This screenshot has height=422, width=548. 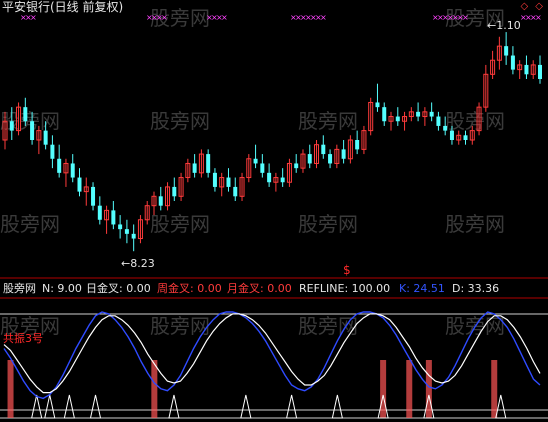 What do you see at coordinates (345, 288) in the screenshot?
I see `param-refline: REFLINE: 100.00` at bounding box center [345, 288].